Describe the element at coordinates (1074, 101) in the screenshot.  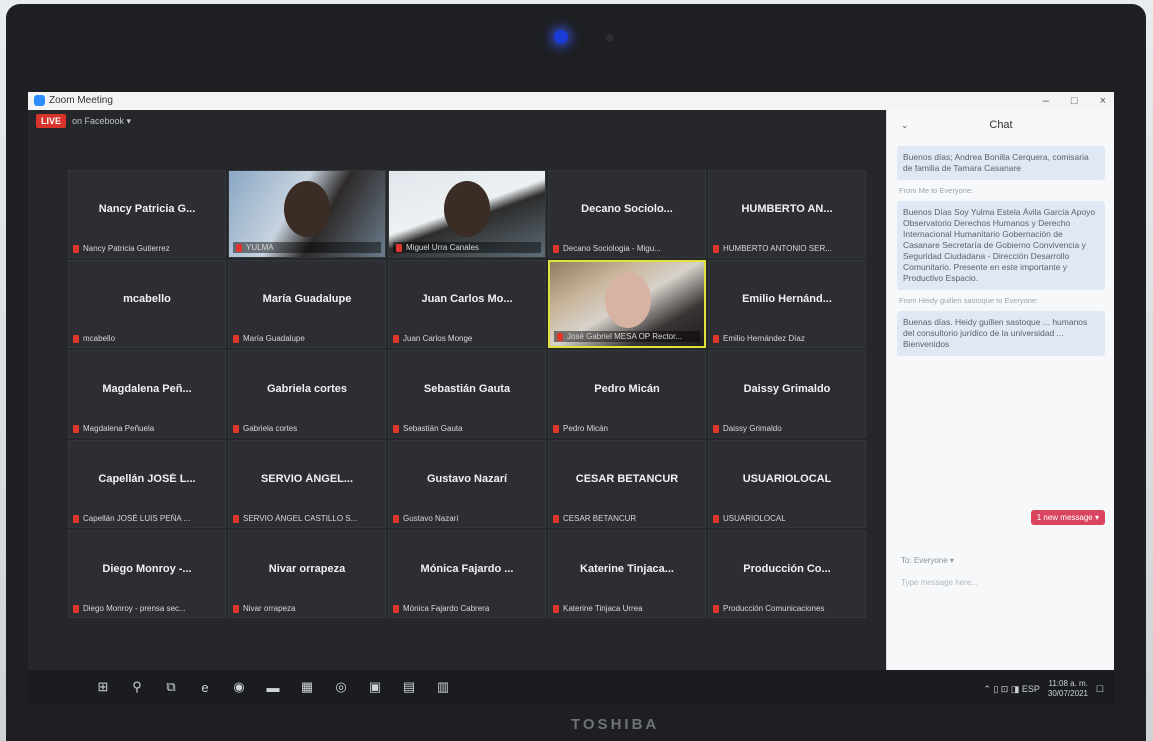
I see `maximize-button: □` at that location.